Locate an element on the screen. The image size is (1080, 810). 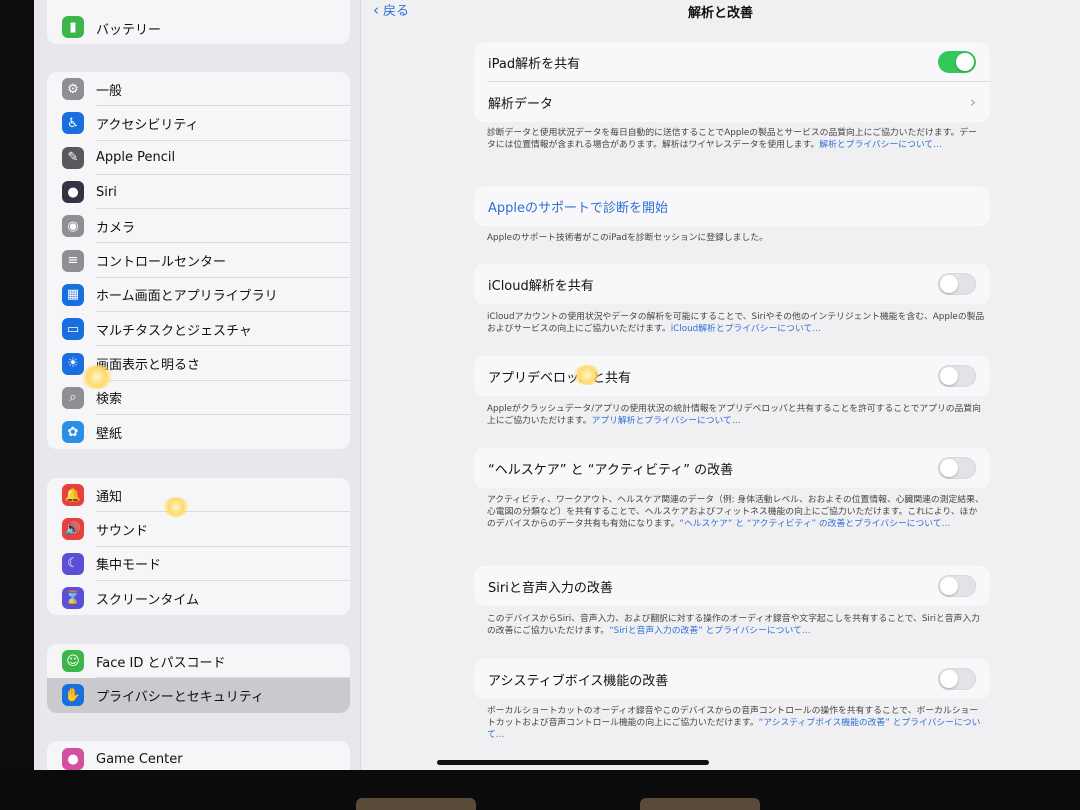
analytics-data-label: 解析データ is located at coordinates (521, 104).